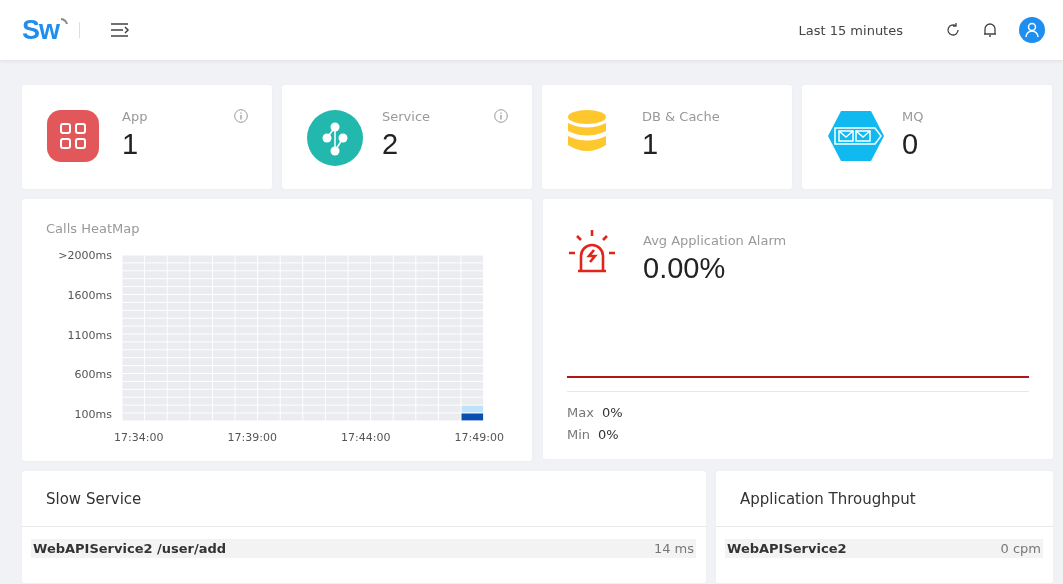 Image resolution: width=1063 pixels, height=584 pixels. What do you see at coordinates (884, 499) in the screenshot?
I see `card-title: Application Throughput` at bounding box center [884, 499].